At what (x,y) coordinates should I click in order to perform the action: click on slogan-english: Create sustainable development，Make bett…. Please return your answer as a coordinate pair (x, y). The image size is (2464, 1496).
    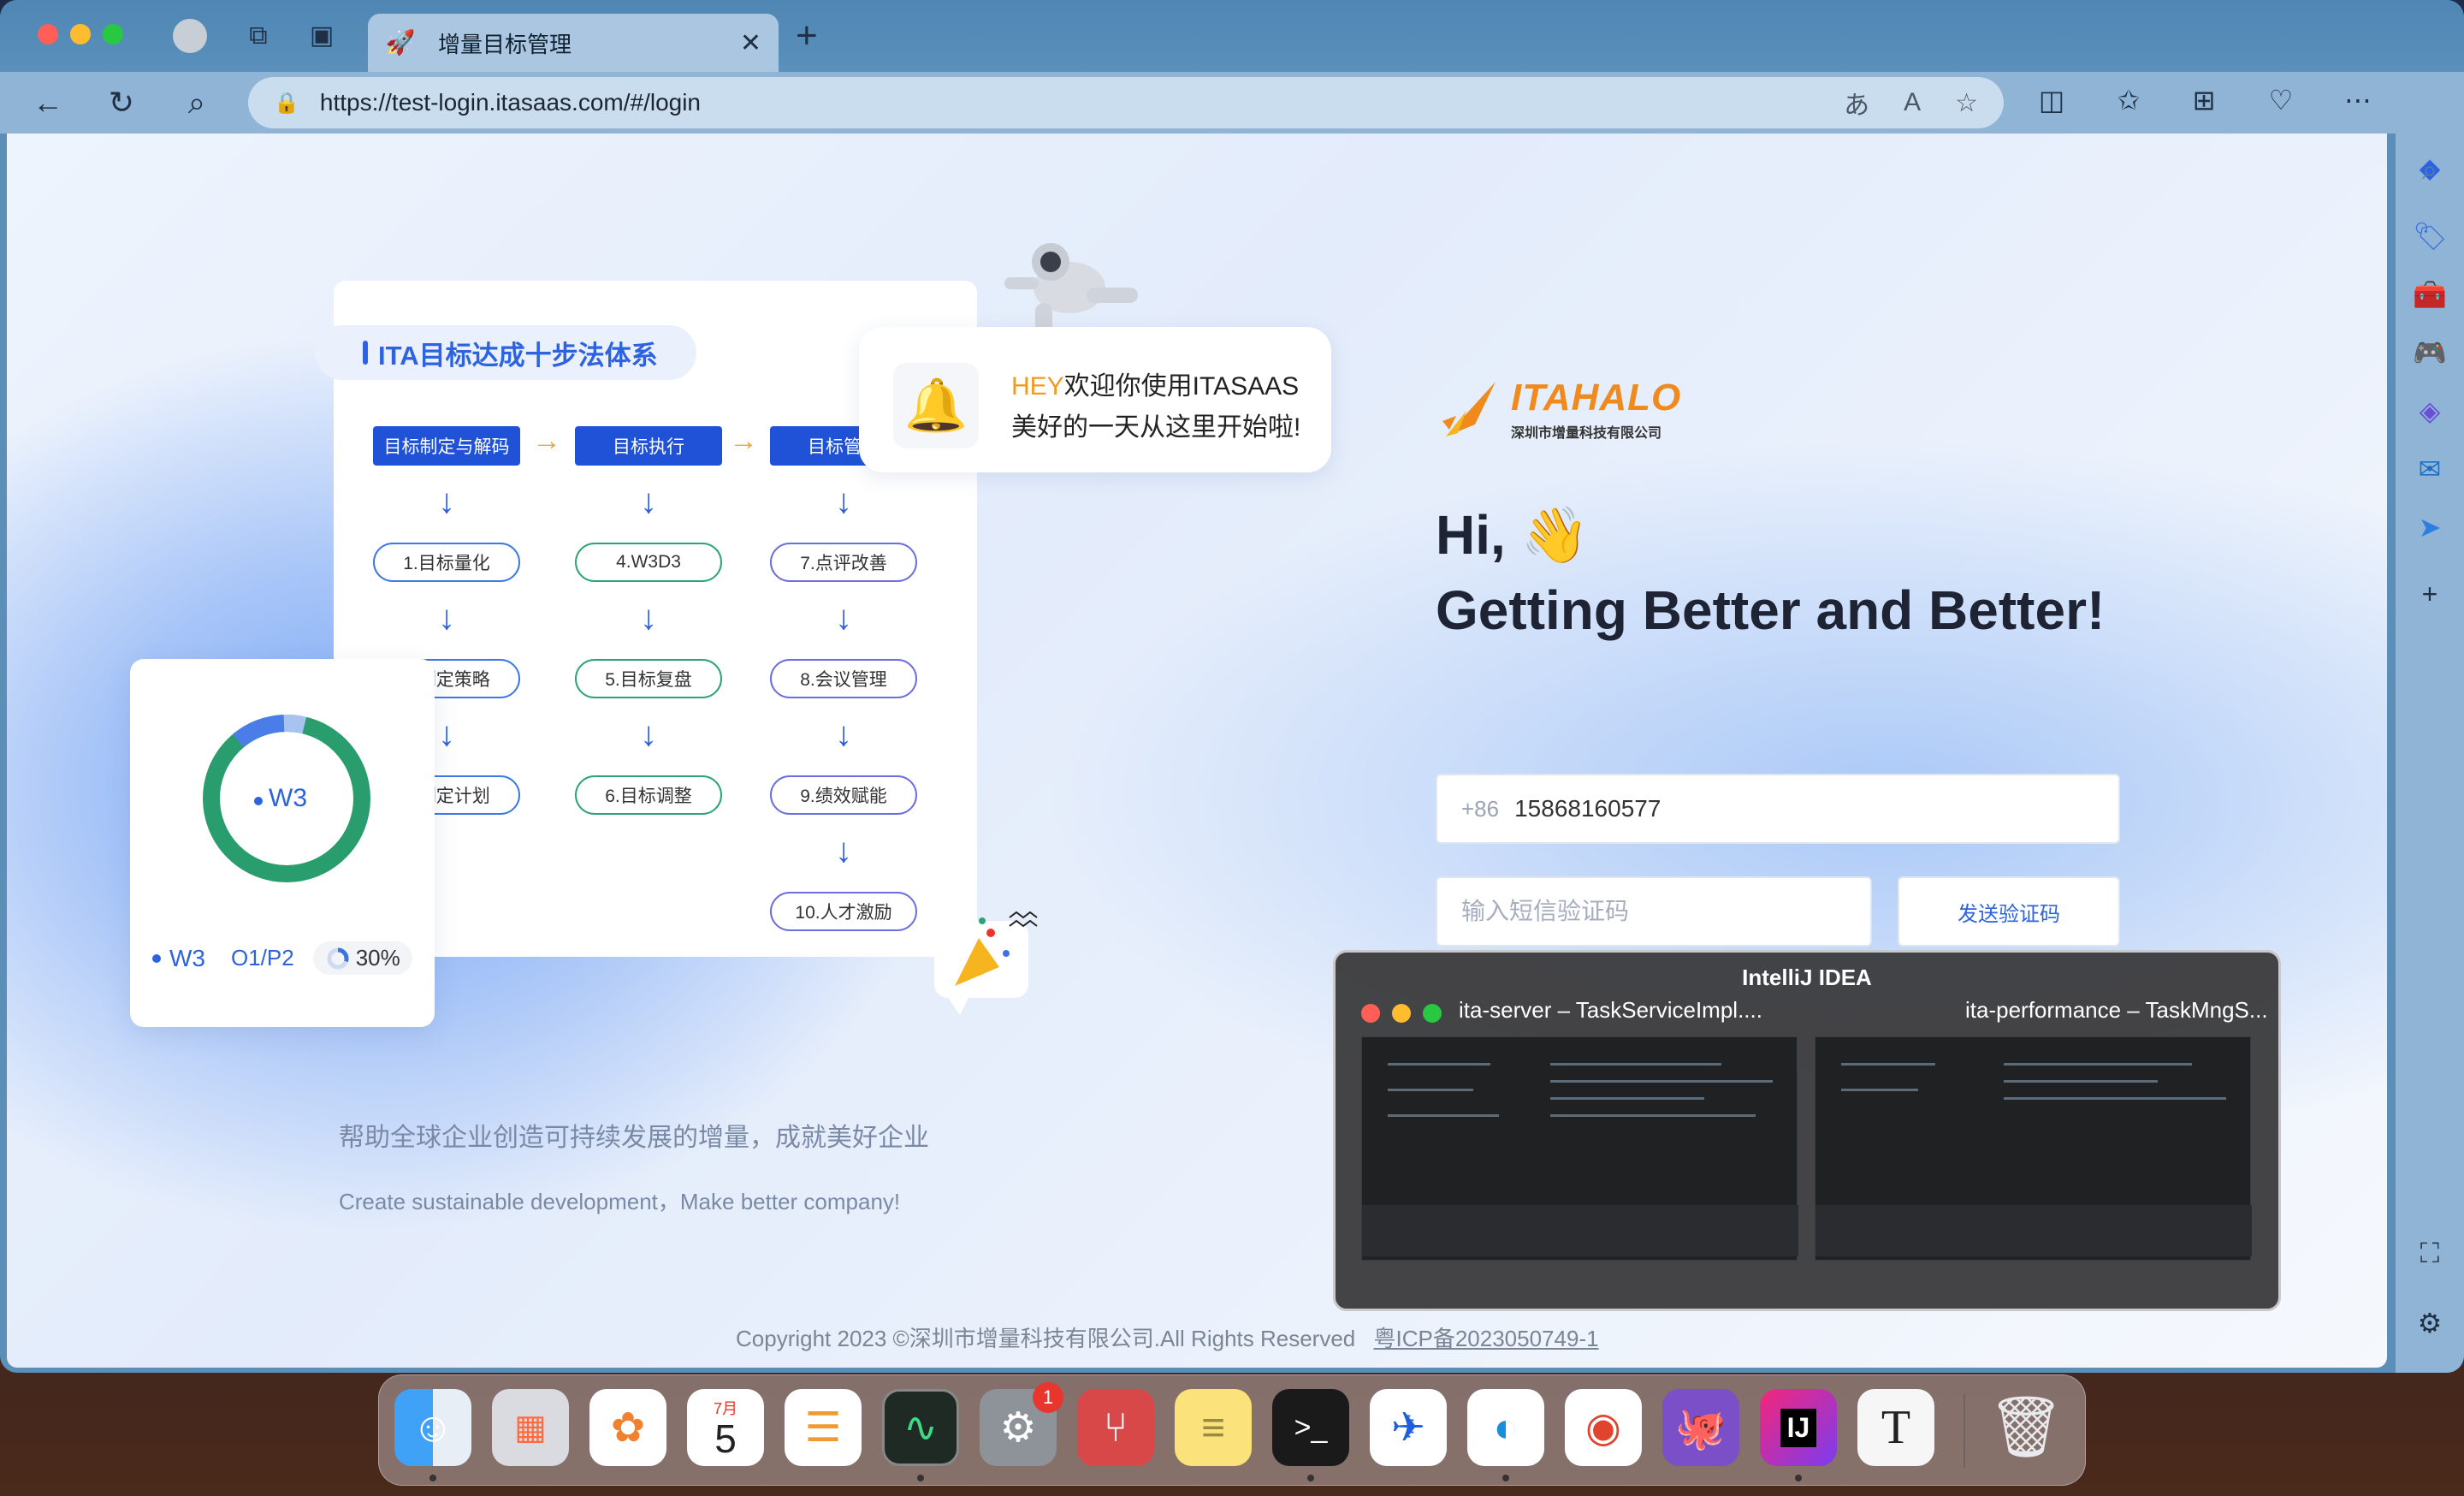
    Looking at the image, I should click on (620, 1201).